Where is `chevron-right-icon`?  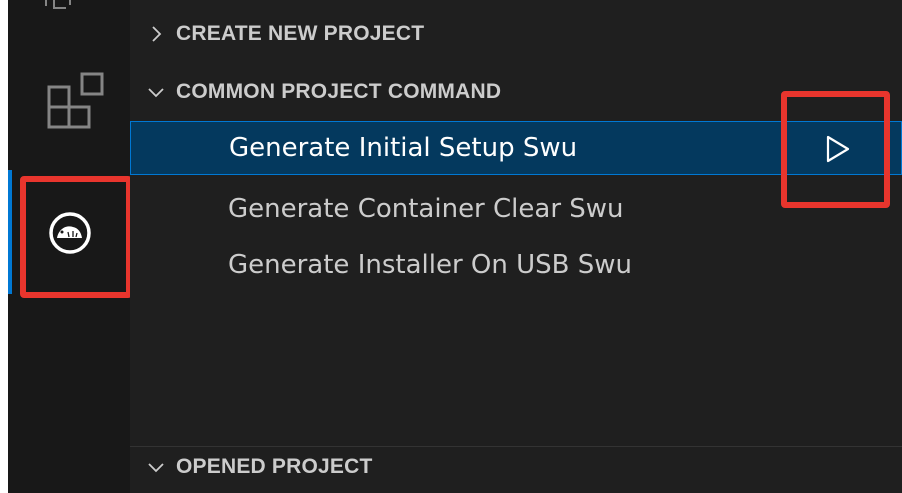 chevron-right-icon is located at coordinates (157, 34).